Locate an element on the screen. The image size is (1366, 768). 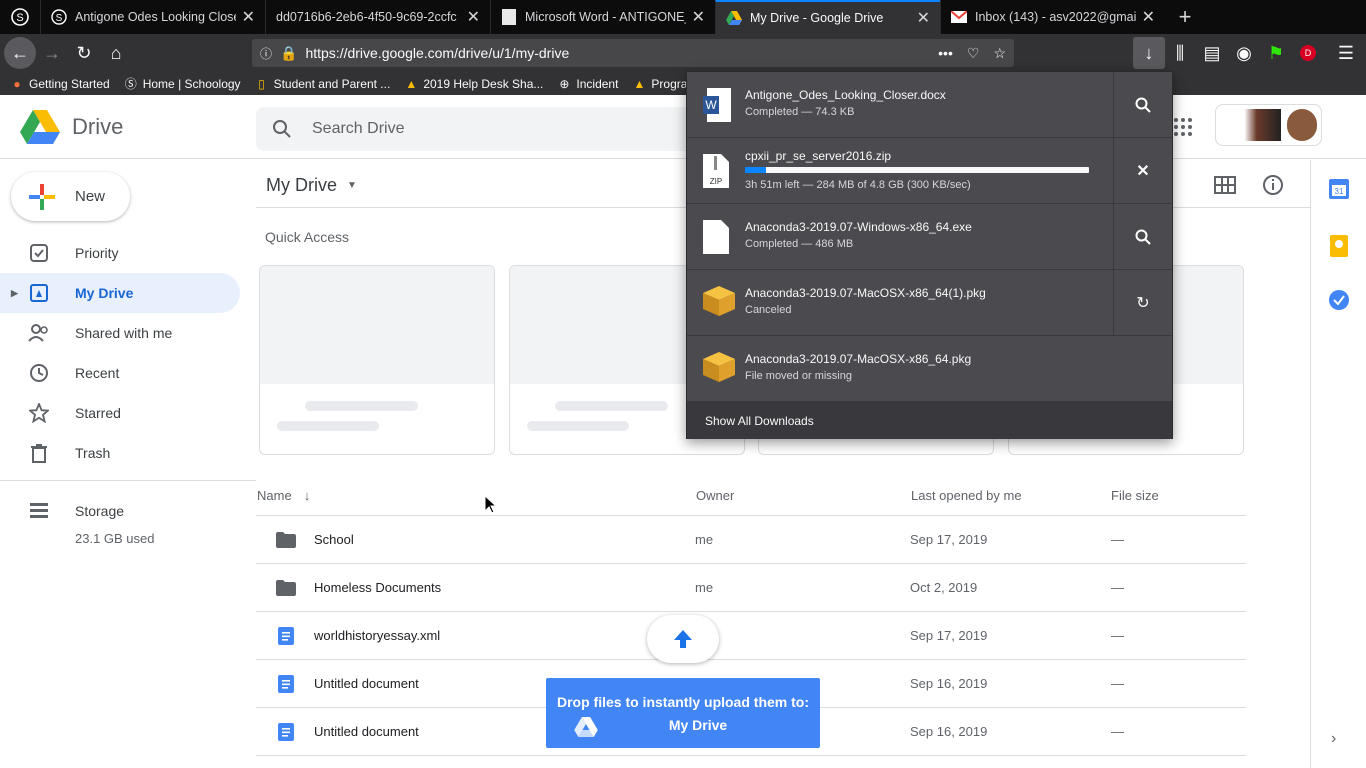
home-icon: ⌂ is located at coordinates (116, 53).